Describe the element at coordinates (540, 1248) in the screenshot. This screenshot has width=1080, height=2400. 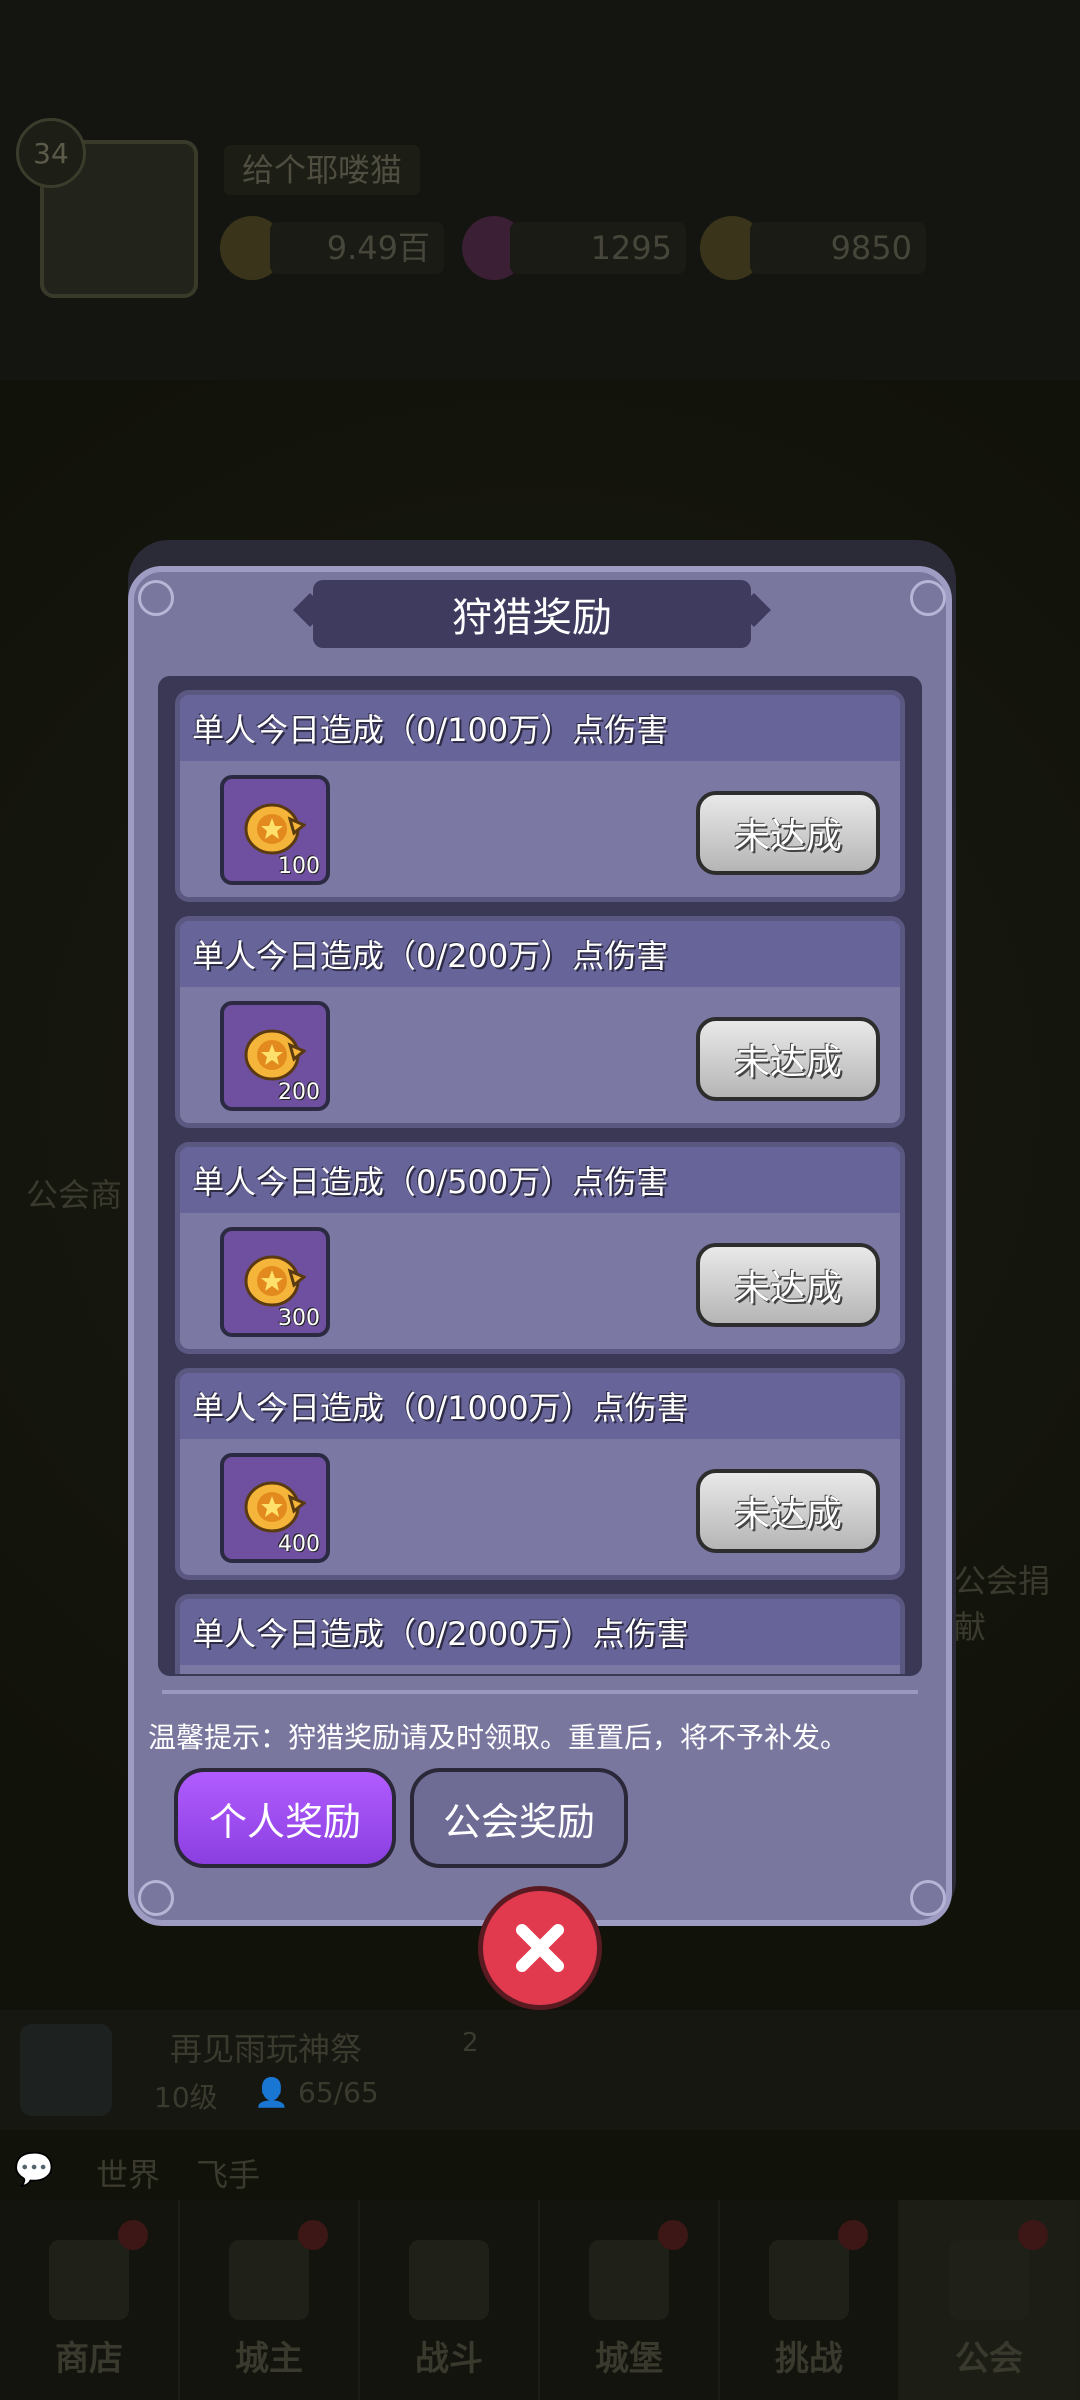
I see `reward-card: 单人今日造成（0/500万）点伤害 300 未达成` at that location.